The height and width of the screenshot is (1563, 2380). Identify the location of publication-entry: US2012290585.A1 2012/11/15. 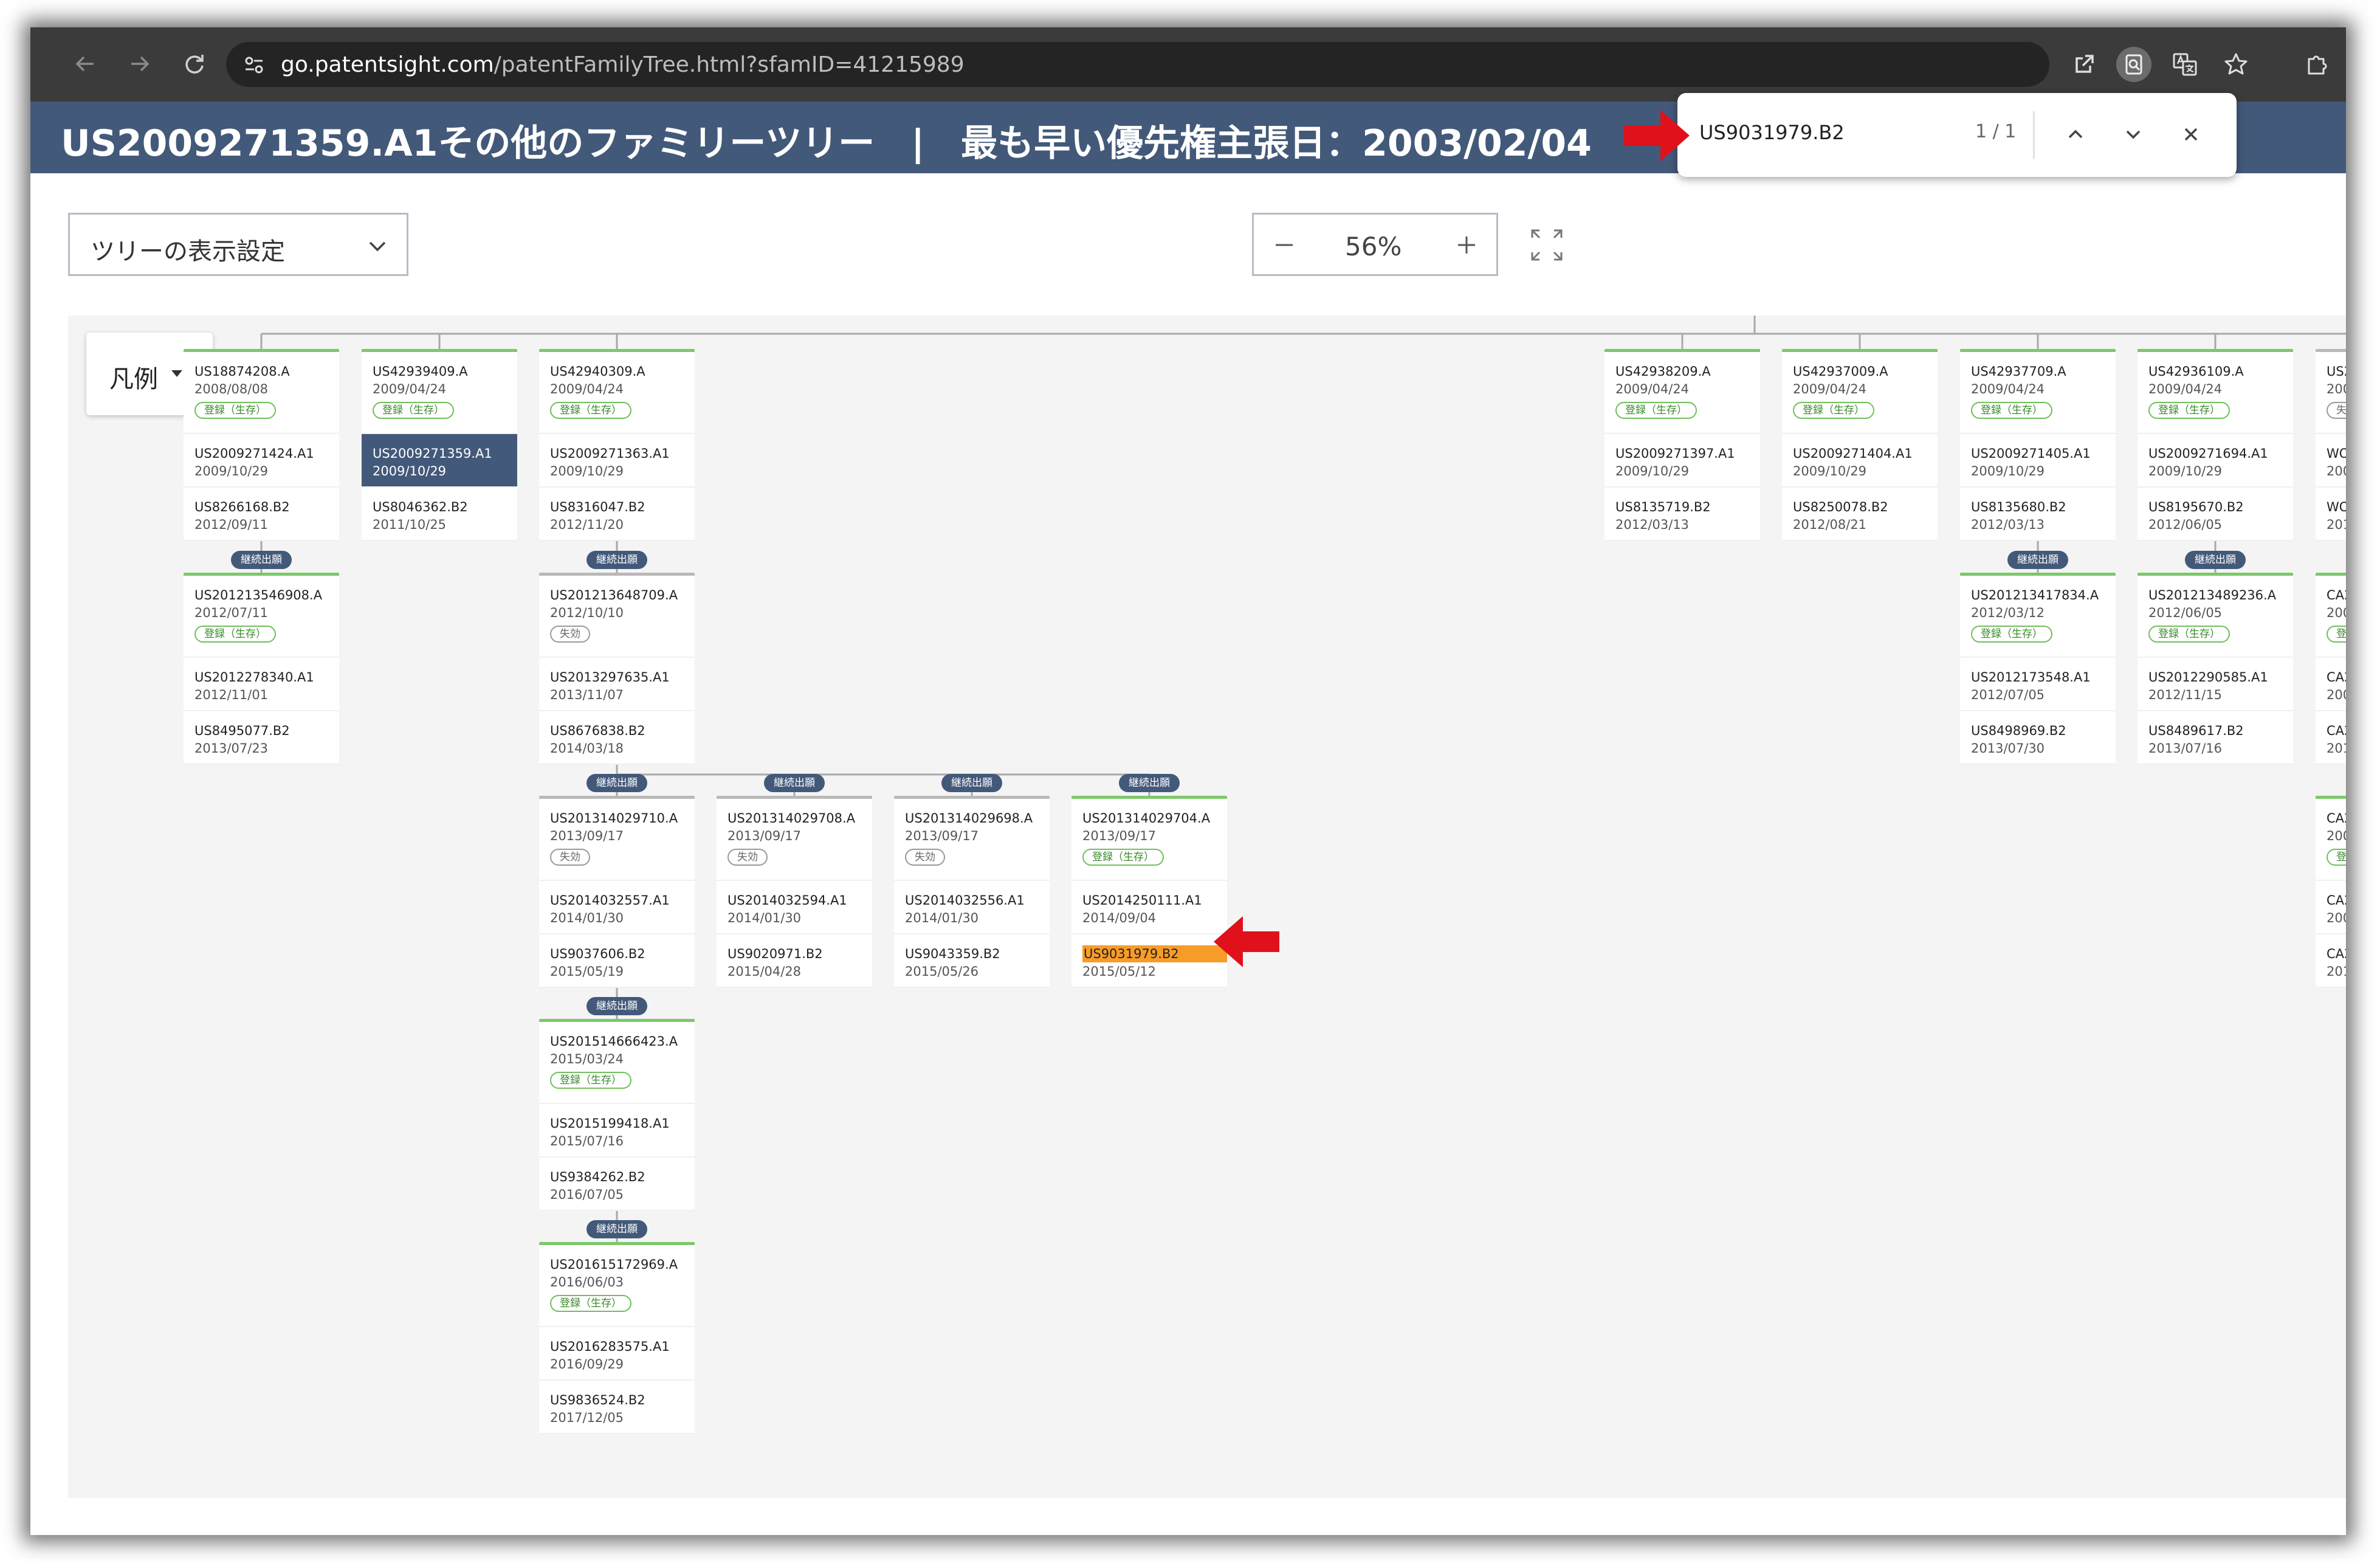
(2215, 684).